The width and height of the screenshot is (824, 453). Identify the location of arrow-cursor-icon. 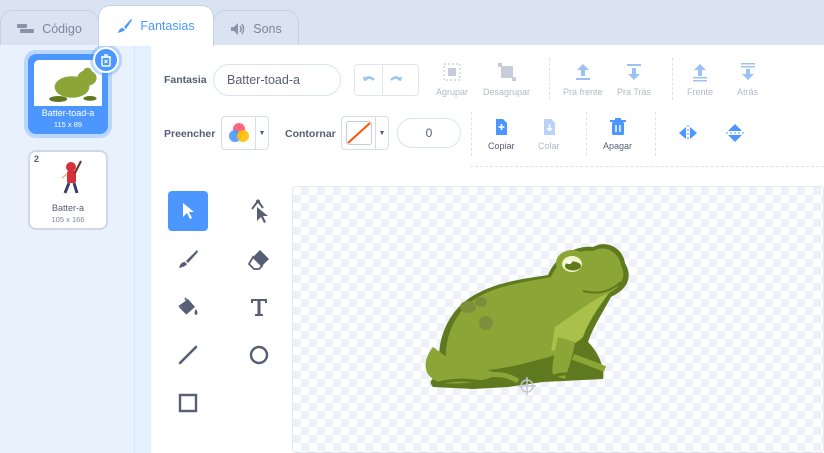
(188, 211).